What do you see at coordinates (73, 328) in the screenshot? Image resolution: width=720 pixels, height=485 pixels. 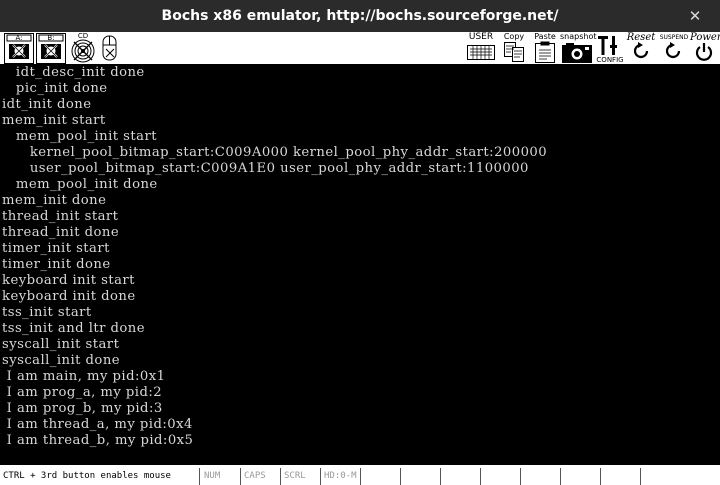 I see `console-line: tss_init and ltr done` at bounding box center [73, 328].